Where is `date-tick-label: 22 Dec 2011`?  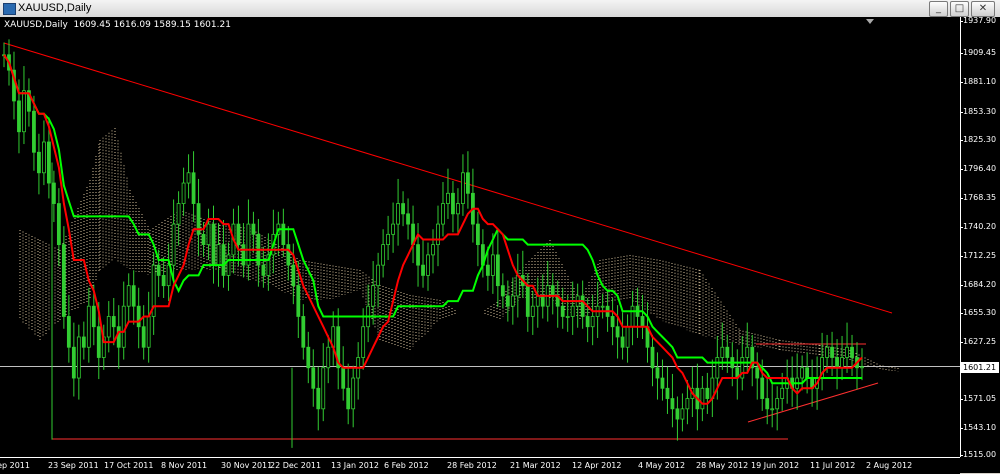
date-tick-label: 22 Dec 2011 is located at coordinates (296, 465).